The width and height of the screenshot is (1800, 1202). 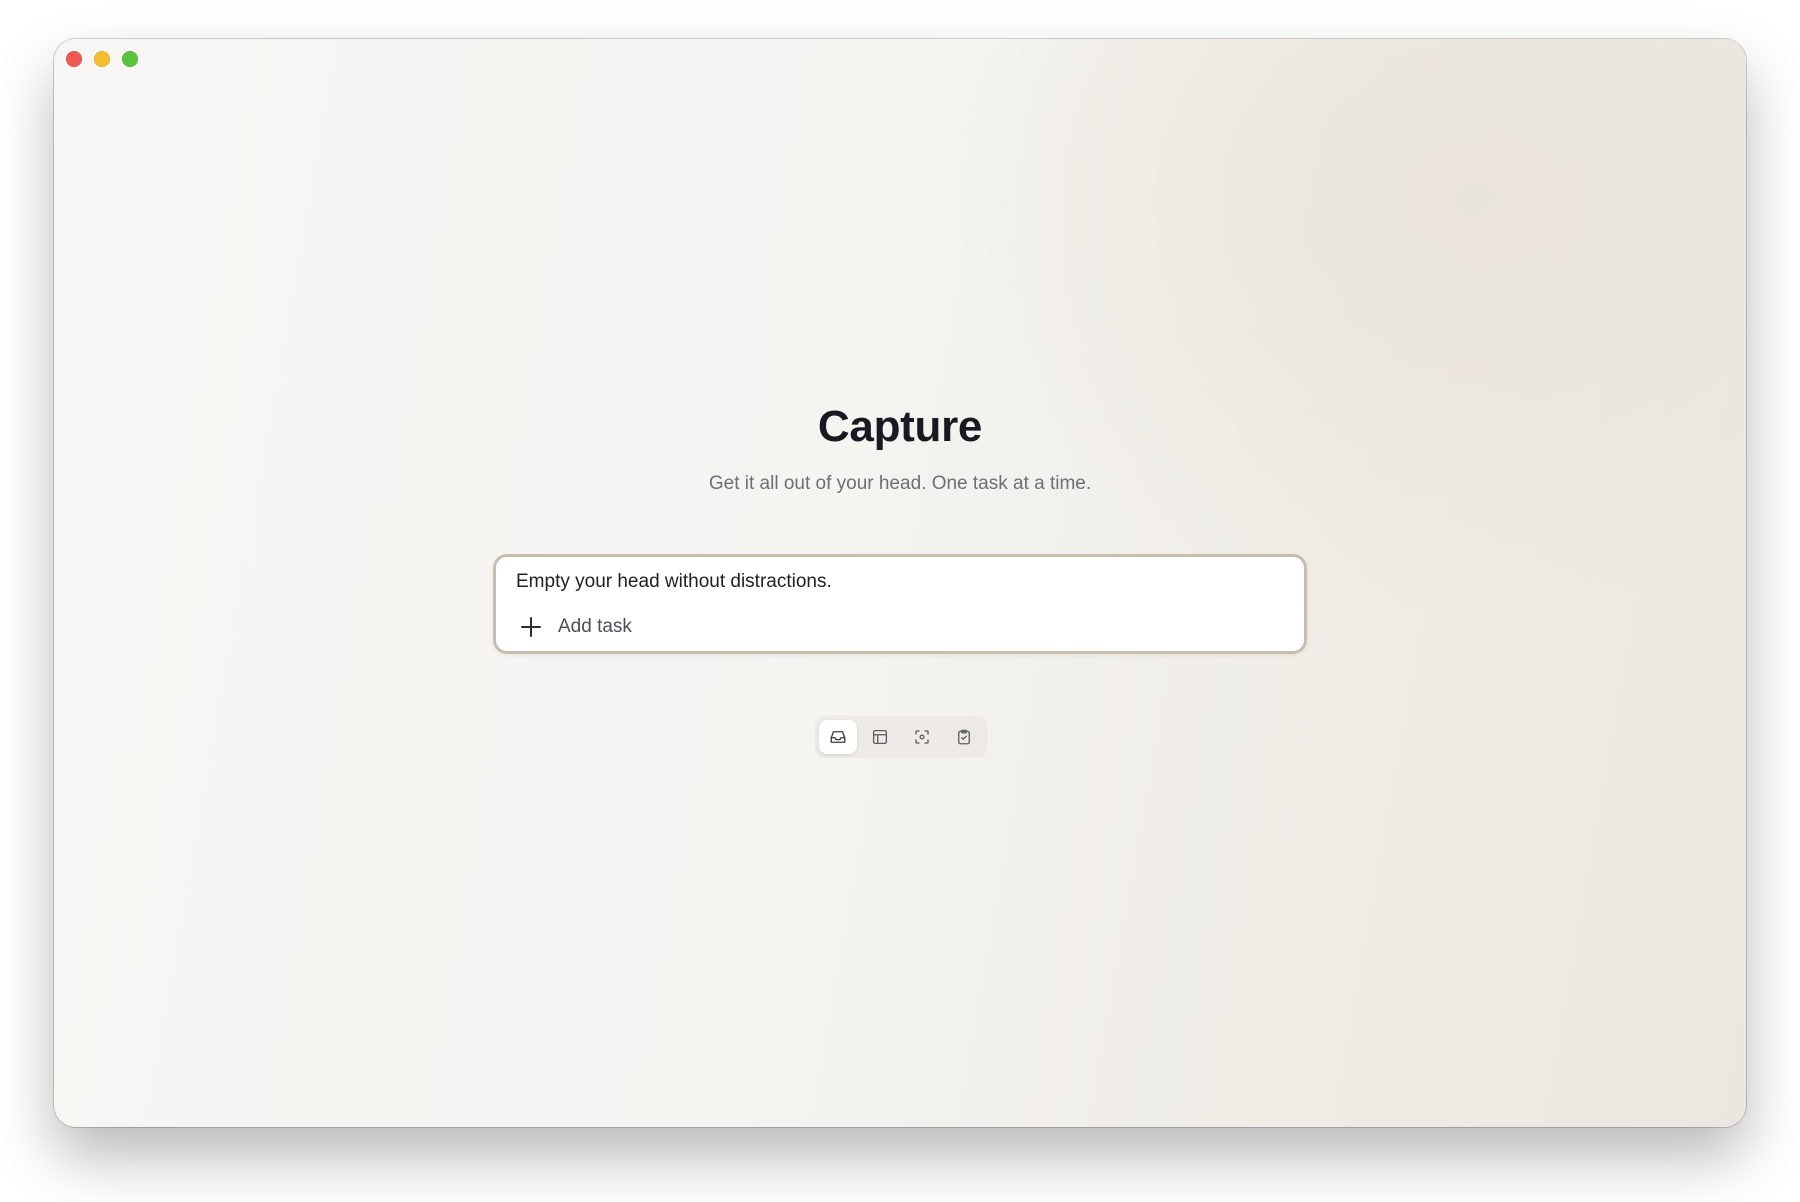 What do you see at coordinates (531, 627) in the screenshot?
I see `plus-icon` at bounding box center [531, 627].